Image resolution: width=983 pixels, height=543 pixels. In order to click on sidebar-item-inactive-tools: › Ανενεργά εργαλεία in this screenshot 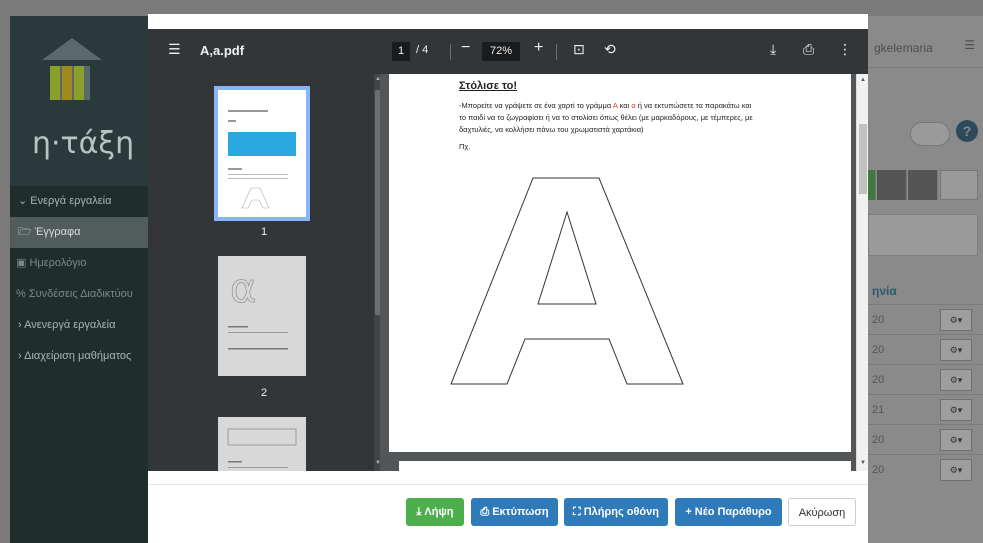, I will do `click(89, 325)`.